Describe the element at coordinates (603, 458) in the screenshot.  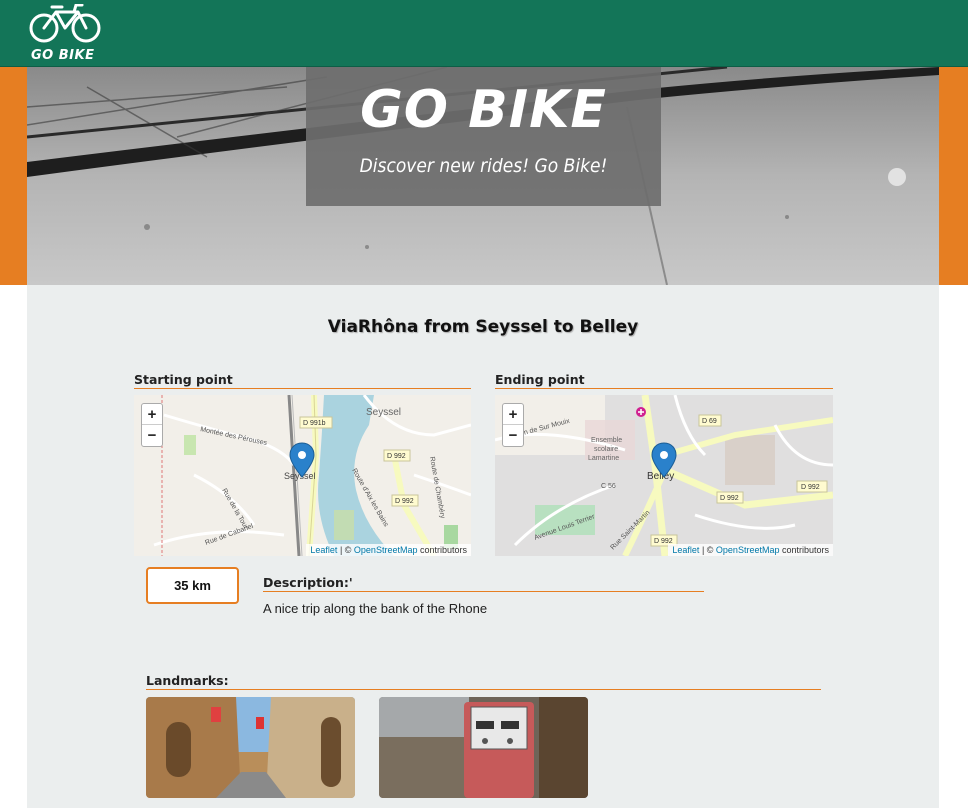
I see `svg-text: Lamartine` at that location.